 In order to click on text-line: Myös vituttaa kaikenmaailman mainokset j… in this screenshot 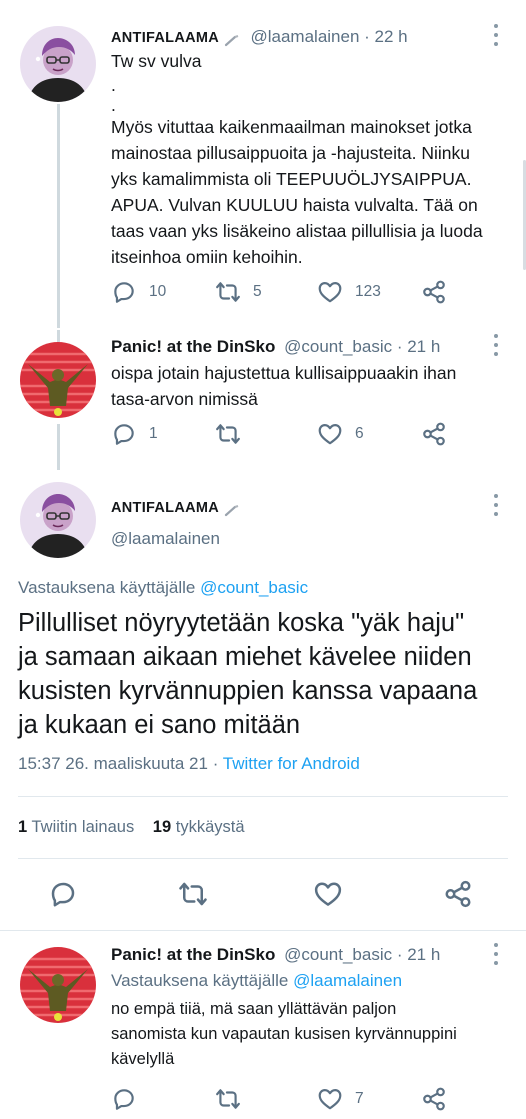, I will do `click(291, 127)`.